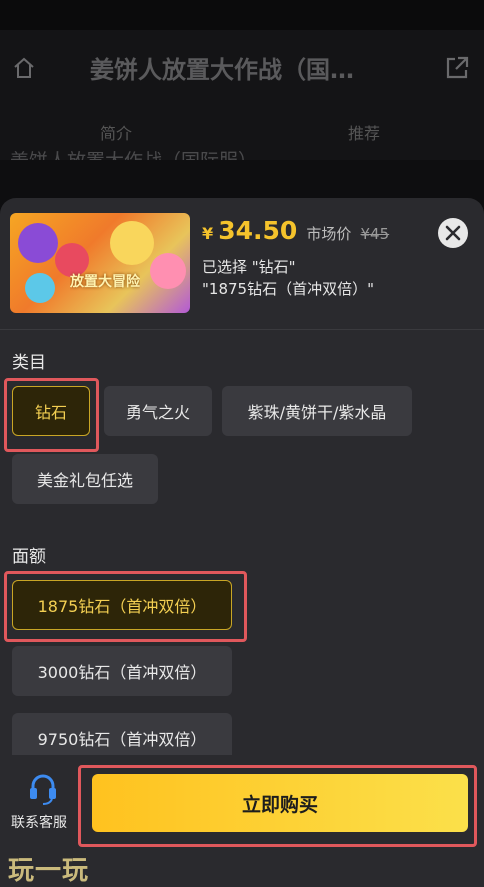 Image resolution: width=484 pixels, height=887 pixels. What do you see at coordinates (43, 789) in the screenshot?
I see `headset-icon` at bounding box center [43, 789].